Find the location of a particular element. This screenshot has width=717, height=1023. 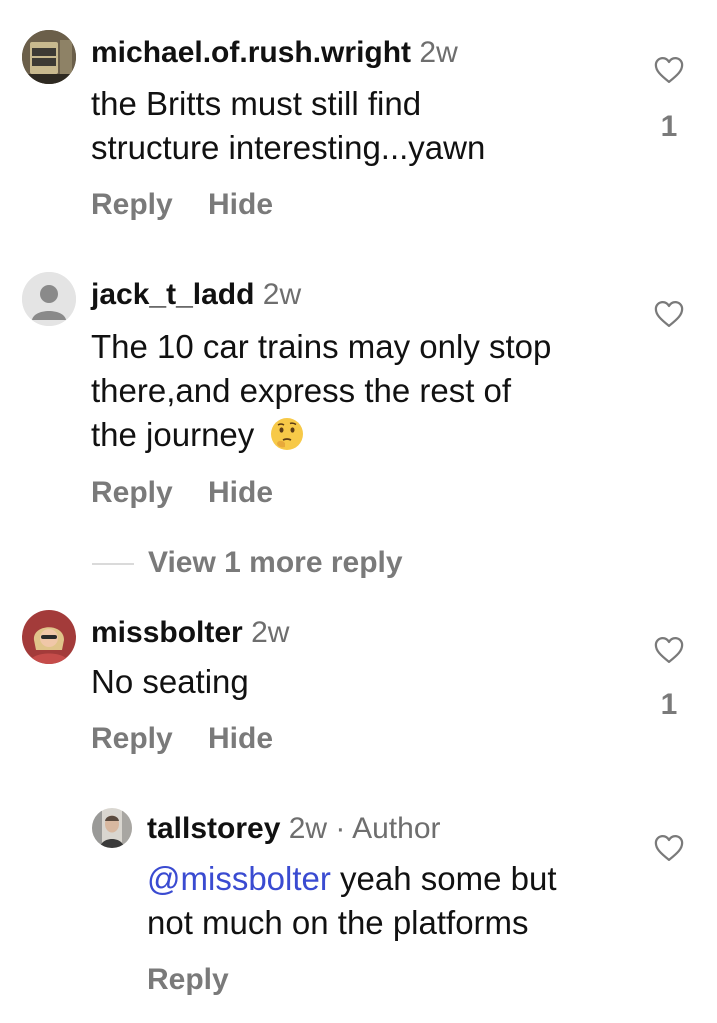

reply-username: tallstorey 2w · Author is located at coordinates (294, 829).